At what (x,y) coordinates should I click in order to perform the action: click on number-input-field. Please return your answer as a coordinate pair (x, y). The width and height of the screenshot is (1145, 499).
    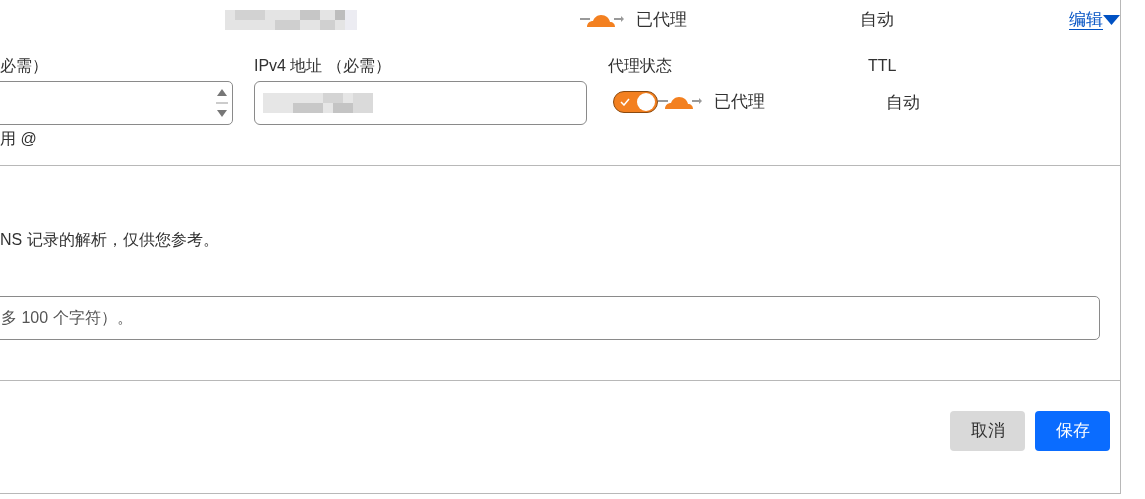
    Looking at the image, I should click on (116, 103).